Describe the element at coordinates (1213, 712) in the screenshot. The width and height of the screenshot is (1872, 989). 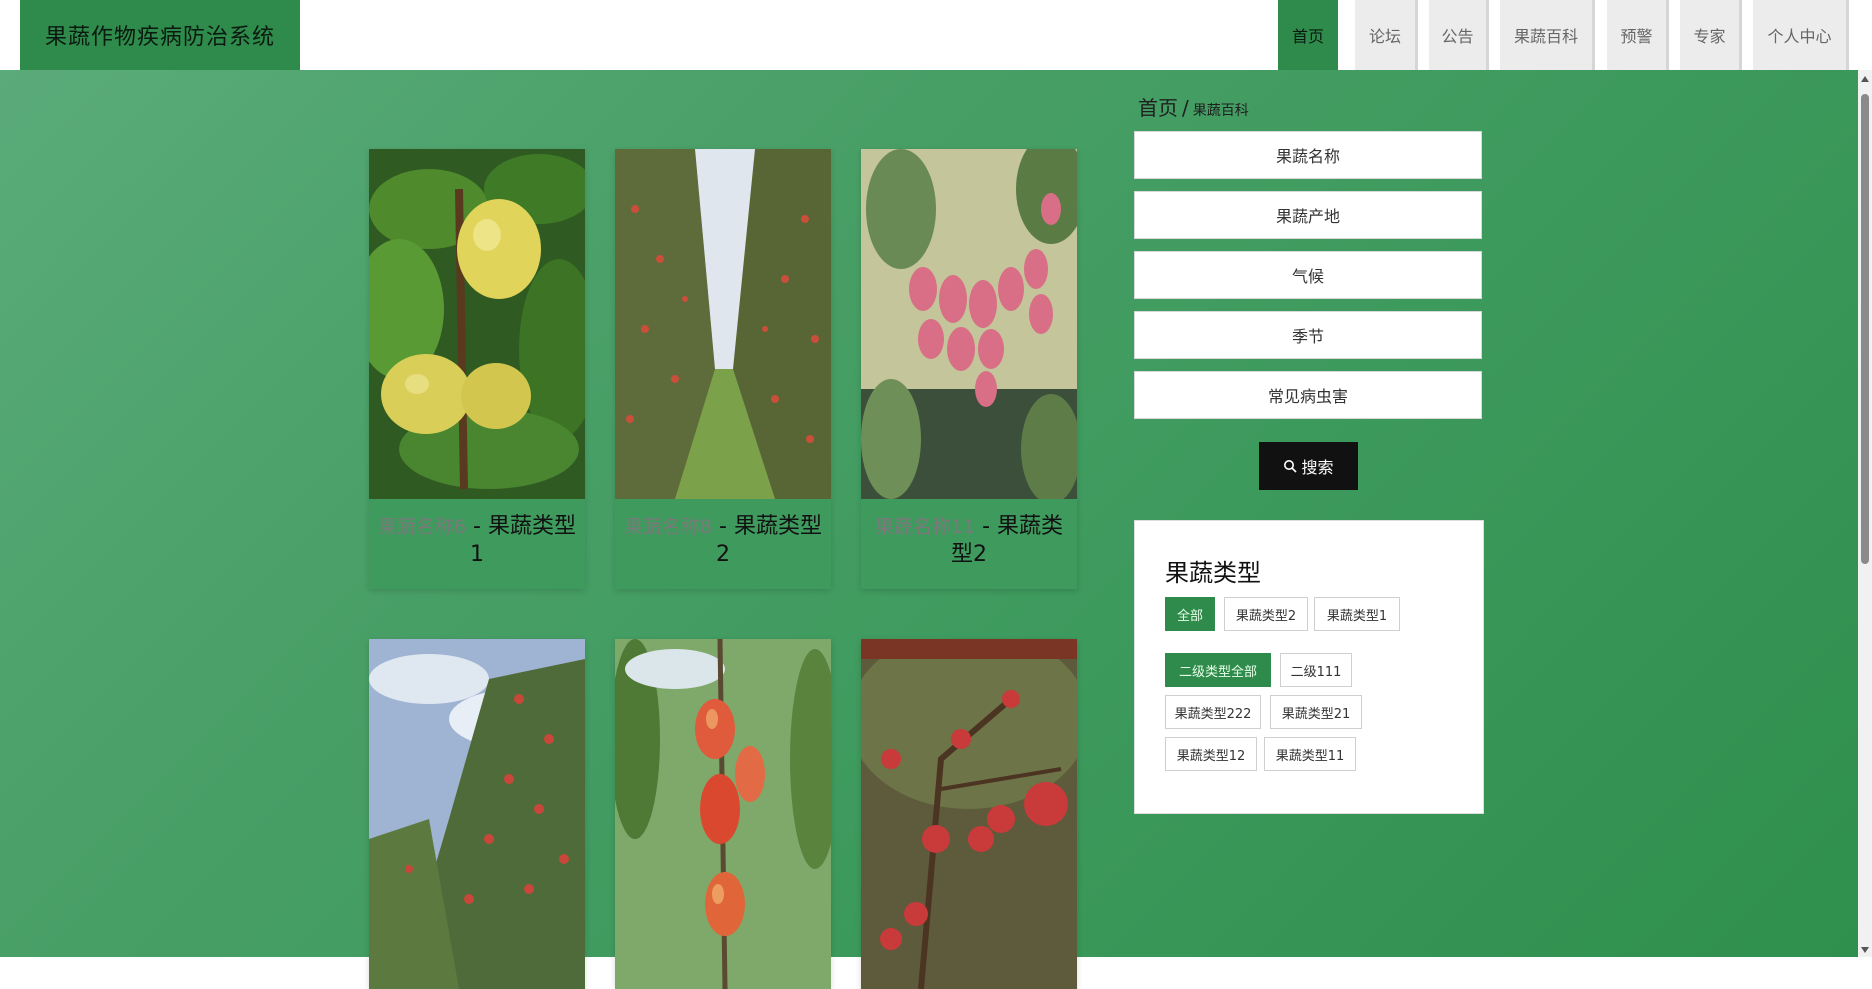
I see `subtype-tag: 果蔬类型222` at that location.